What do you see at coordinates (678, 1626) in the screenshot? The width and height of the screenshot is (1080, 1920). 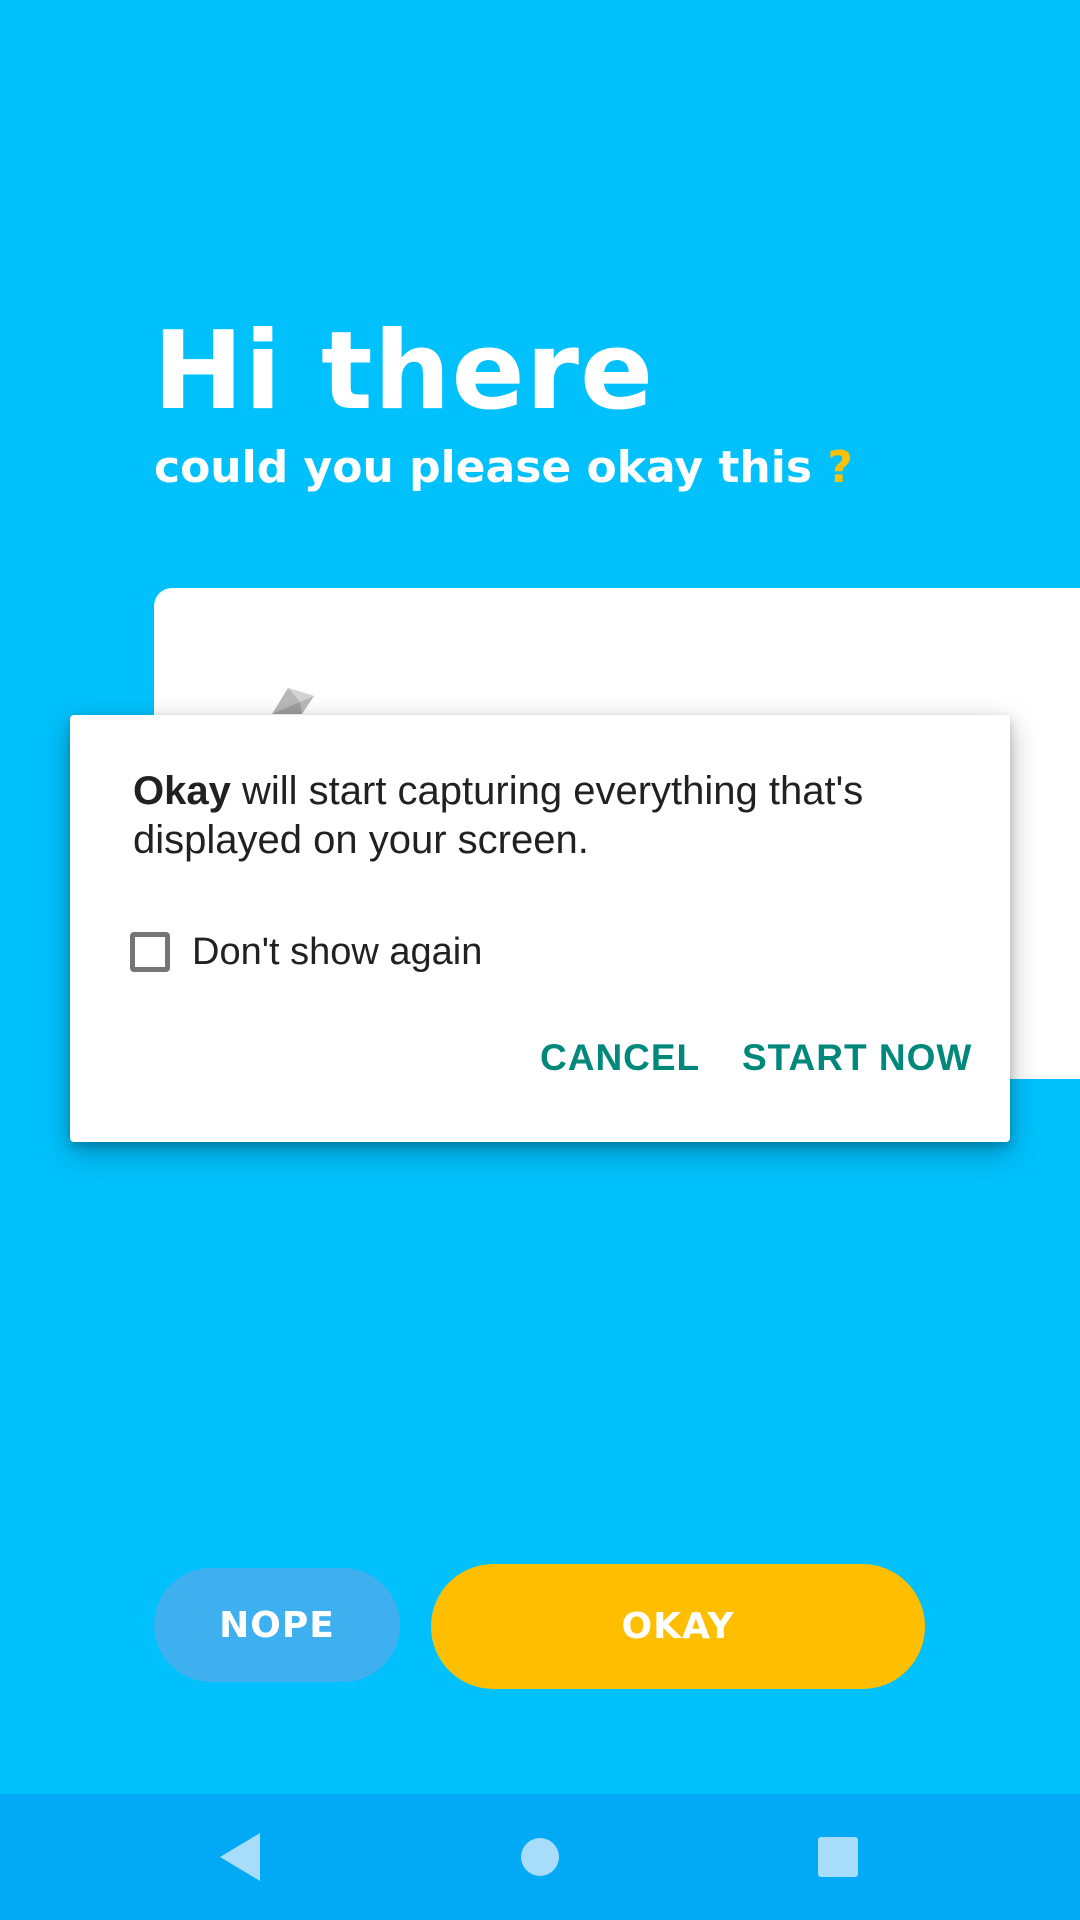 I see `okay-button: OKAY` at bounding box center [678, 1626].